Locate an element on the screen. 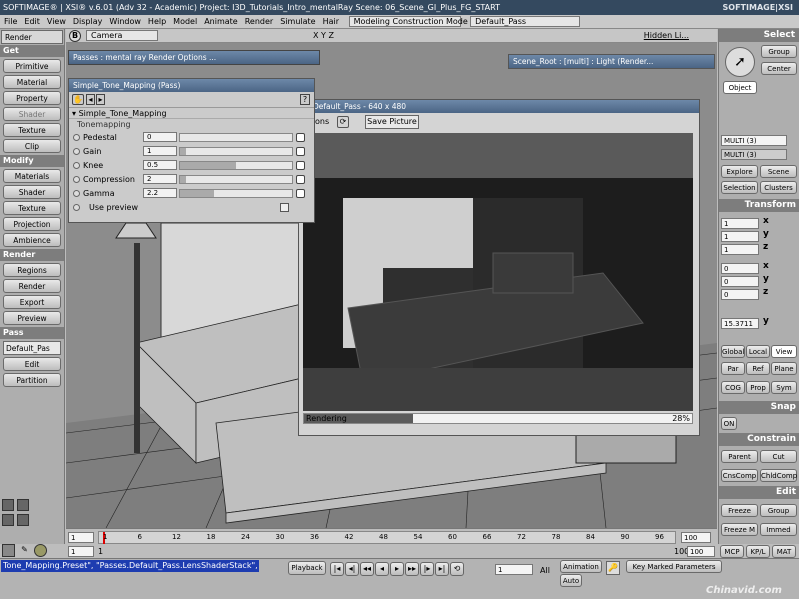 The width and height of the screenshot is (799, 599). next-icon: ▸ is located at coordinates (100, 99).